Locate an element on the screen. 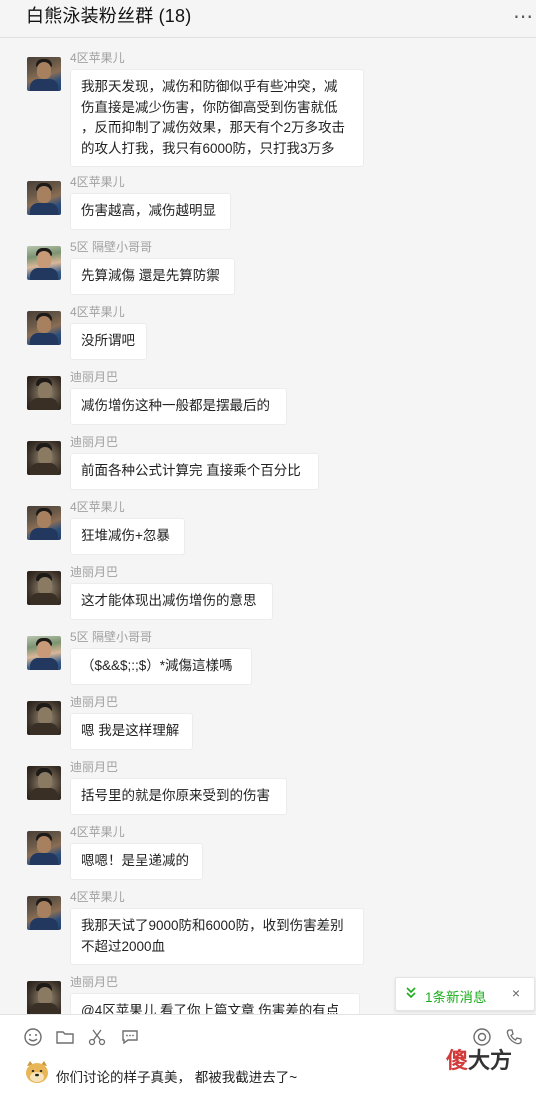  message-text-line: 先算減傷 還是先算防禦 is located at coordinates (150, 275).